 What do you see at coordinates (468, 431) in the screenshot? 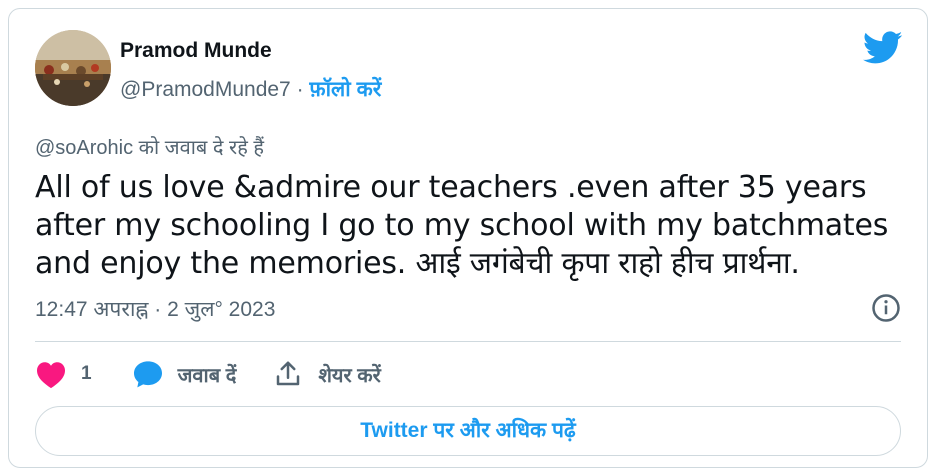
I see `read-more-on-twitter-button: Twitter पर और अधिक पढ़ें` at bounding box center [468, 431].